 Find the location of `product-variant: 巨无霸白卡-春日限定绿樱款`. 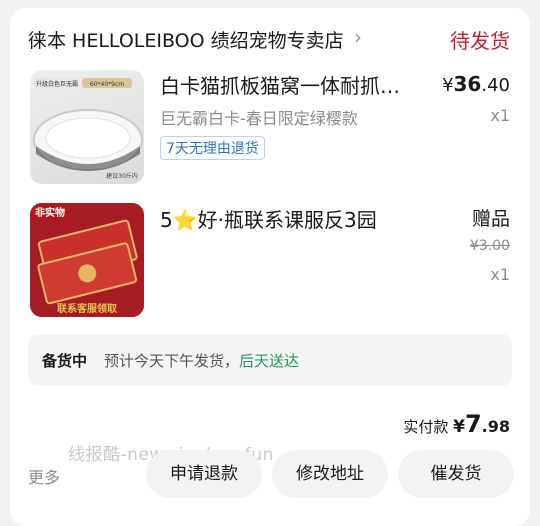

product-variant: 巨无霸白卡-春日限定绿樱款 is located at coordinates (259, 118).